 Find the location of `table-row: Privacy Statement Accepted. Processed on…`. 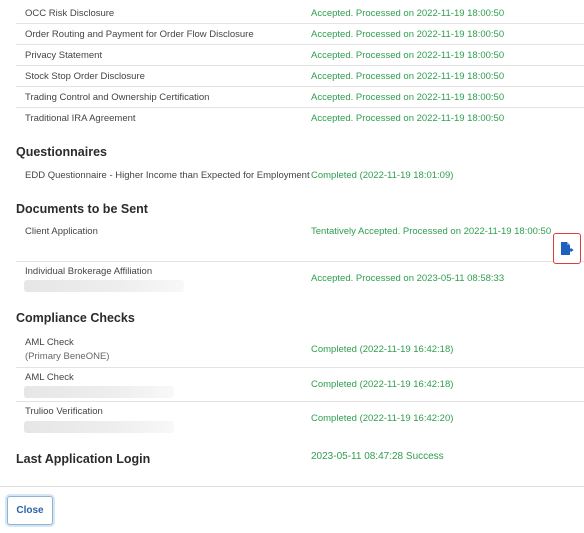

table-row: Privacy Statement Accepted. Processed on… is located at coordinates (300, 55).